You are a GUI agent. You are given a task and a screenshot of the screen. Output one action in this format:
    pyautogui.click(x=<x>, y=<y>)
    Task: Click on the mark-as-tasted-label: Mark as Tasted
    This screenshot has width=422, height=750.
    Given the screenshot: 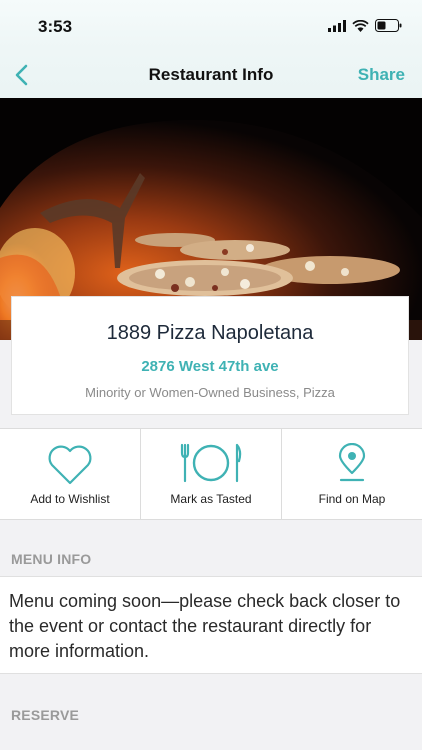 What is the action you would take?
    pyautogui.click(x=211, y=499)
    